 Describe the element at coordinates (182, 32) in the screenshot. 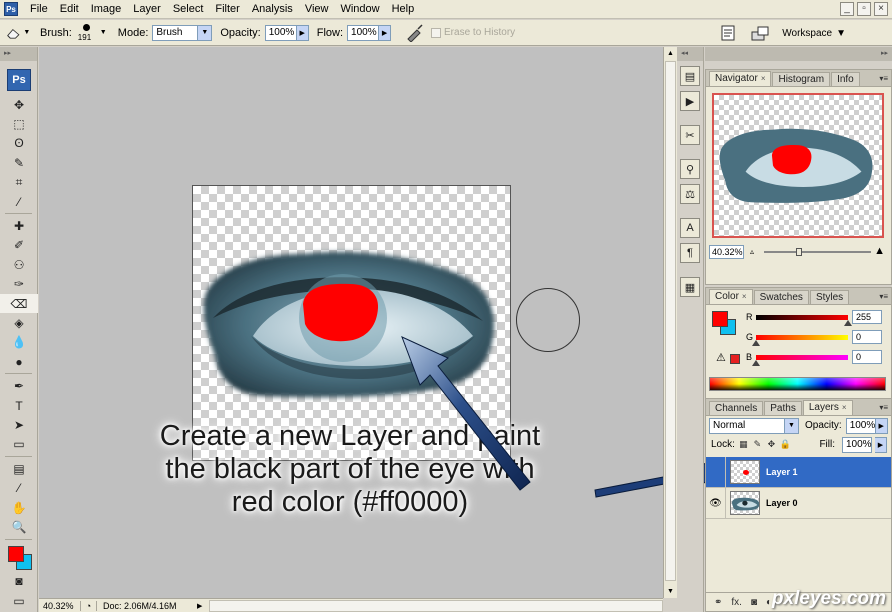

I see `mode-select: Brush ▼` at that location.